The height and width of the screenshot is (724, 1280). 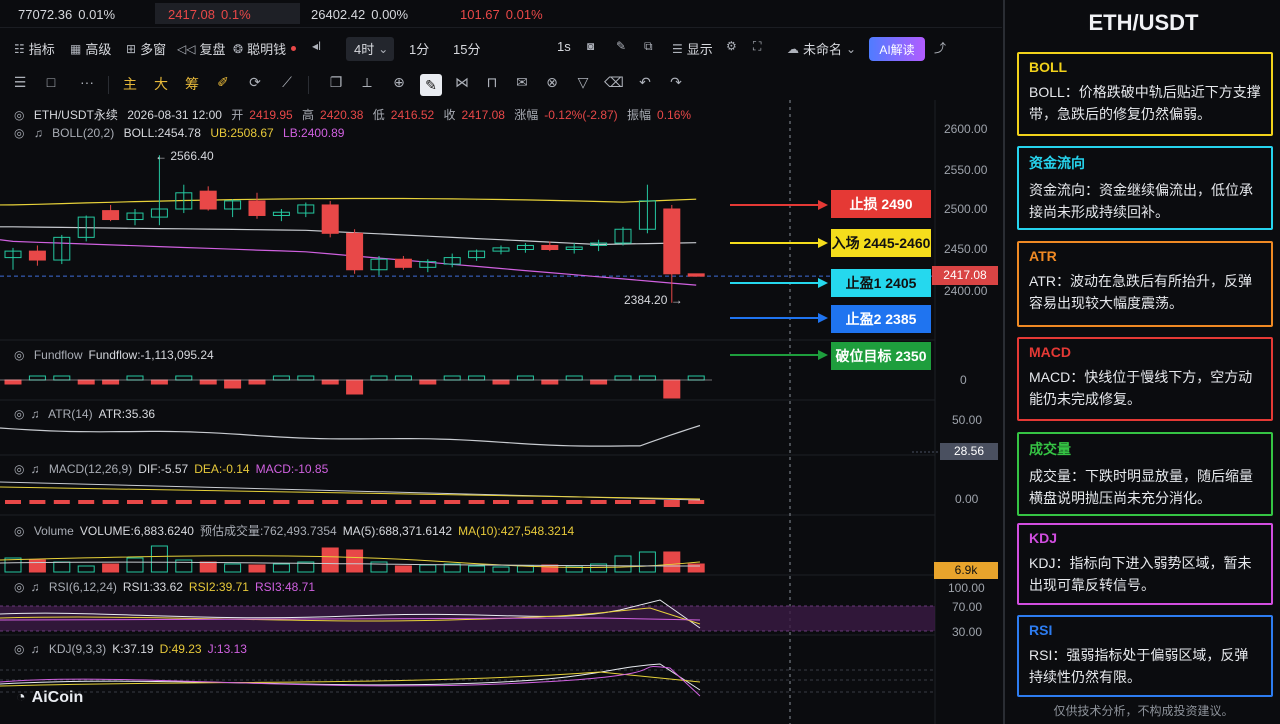 What do you see at coordinates (255, 82) in the screenshot?
I see `sync-icon: ⟳` at bounding box center [255, 82].